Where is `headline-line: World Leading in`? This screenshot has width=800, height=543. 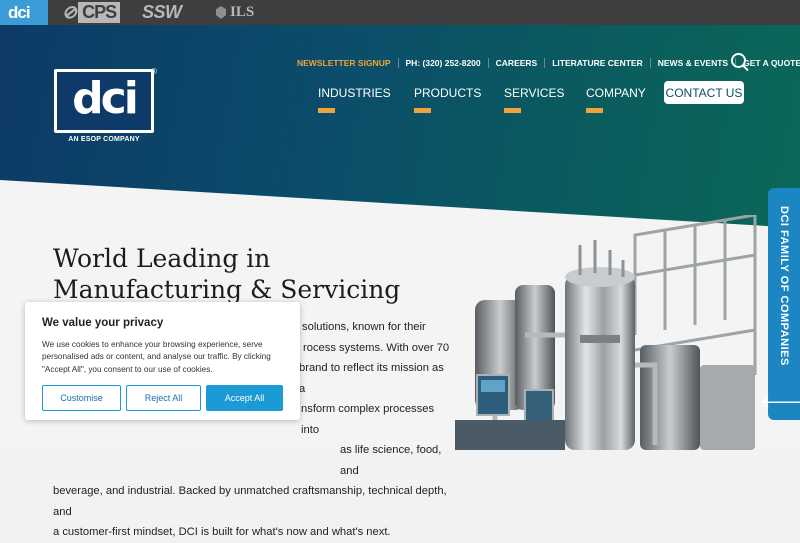
headline-line: World Leading in is located at coordinates (162, 258).